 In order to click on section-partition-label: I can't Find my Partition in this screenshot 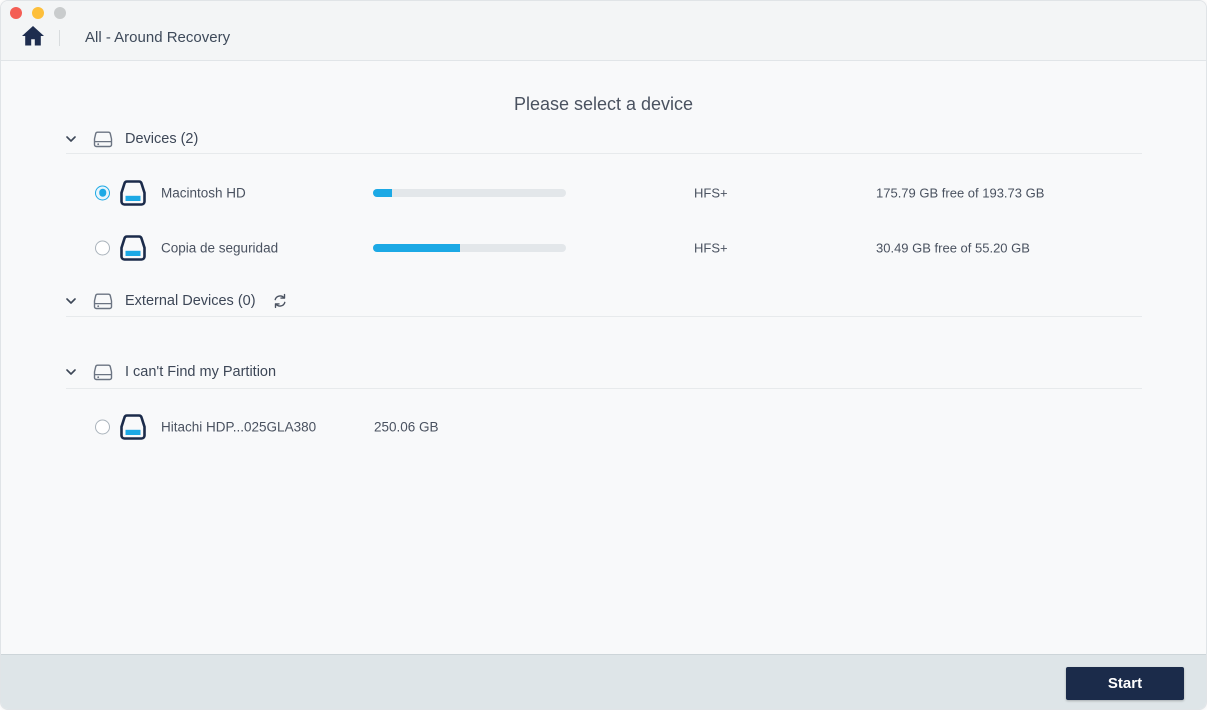, I will do `click(201, 372)`.